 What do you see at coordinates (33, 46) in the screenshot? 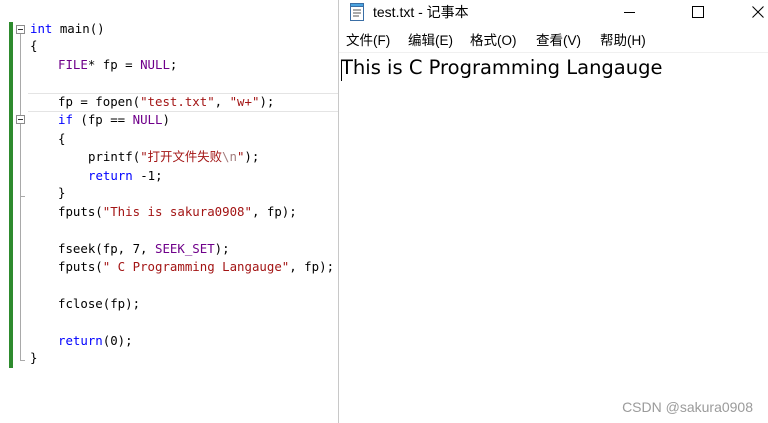
I see `code-line-open-brace: {` at bounding box center [33, 46].